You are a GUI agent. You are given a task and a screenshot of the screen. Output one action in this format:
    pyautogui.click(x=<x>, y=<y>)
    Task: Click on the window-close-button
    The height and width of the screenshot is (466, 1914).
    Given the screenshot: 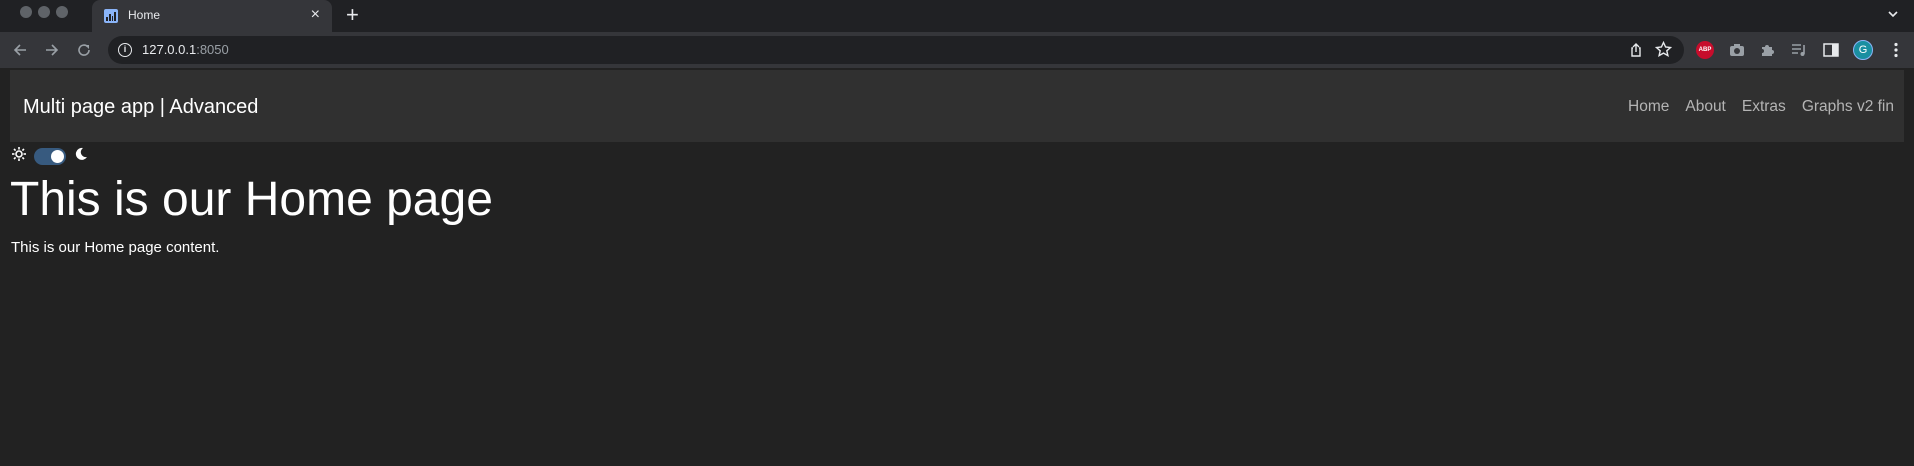 What is the action you would take?
    pyautogui.click(x=26, y=12)
    